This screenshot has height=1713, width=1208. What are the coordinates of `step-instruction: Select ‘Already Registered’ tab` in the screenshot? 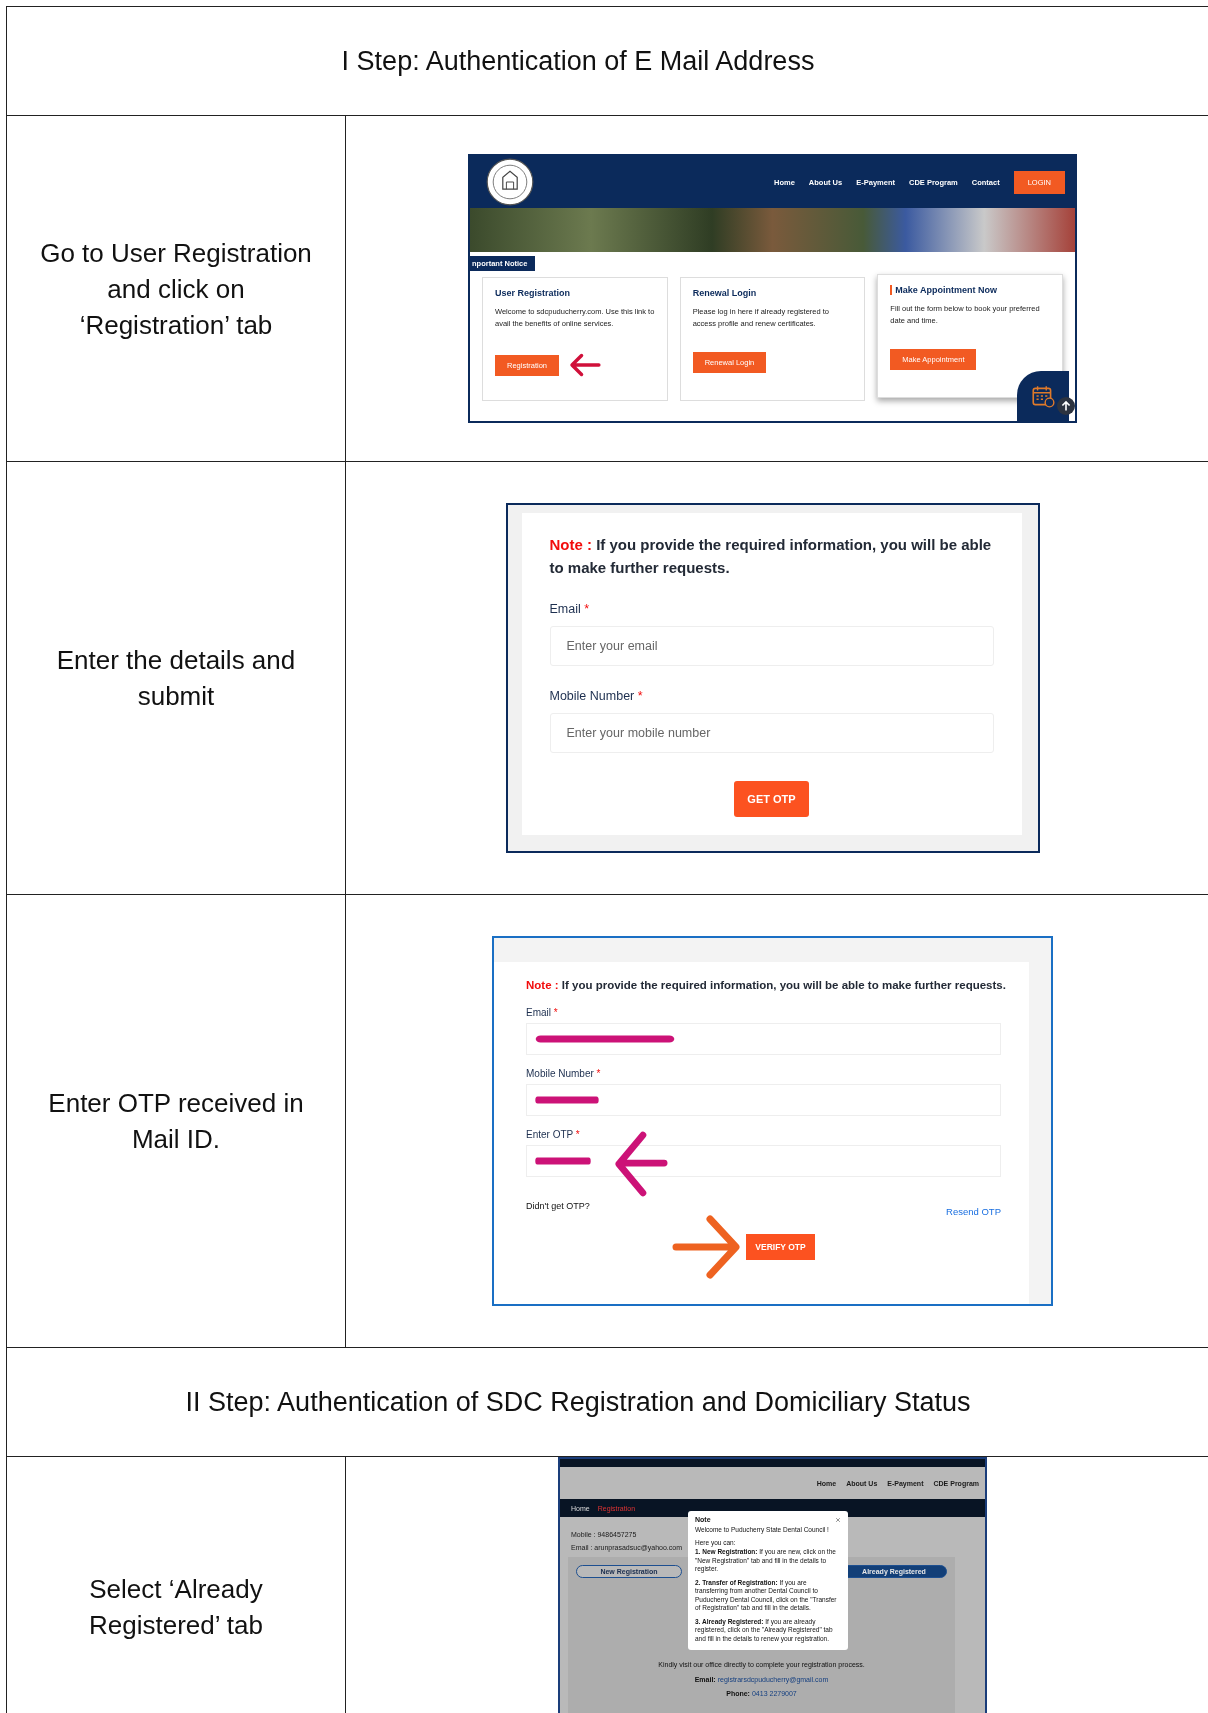 It's located at (176, 1607).